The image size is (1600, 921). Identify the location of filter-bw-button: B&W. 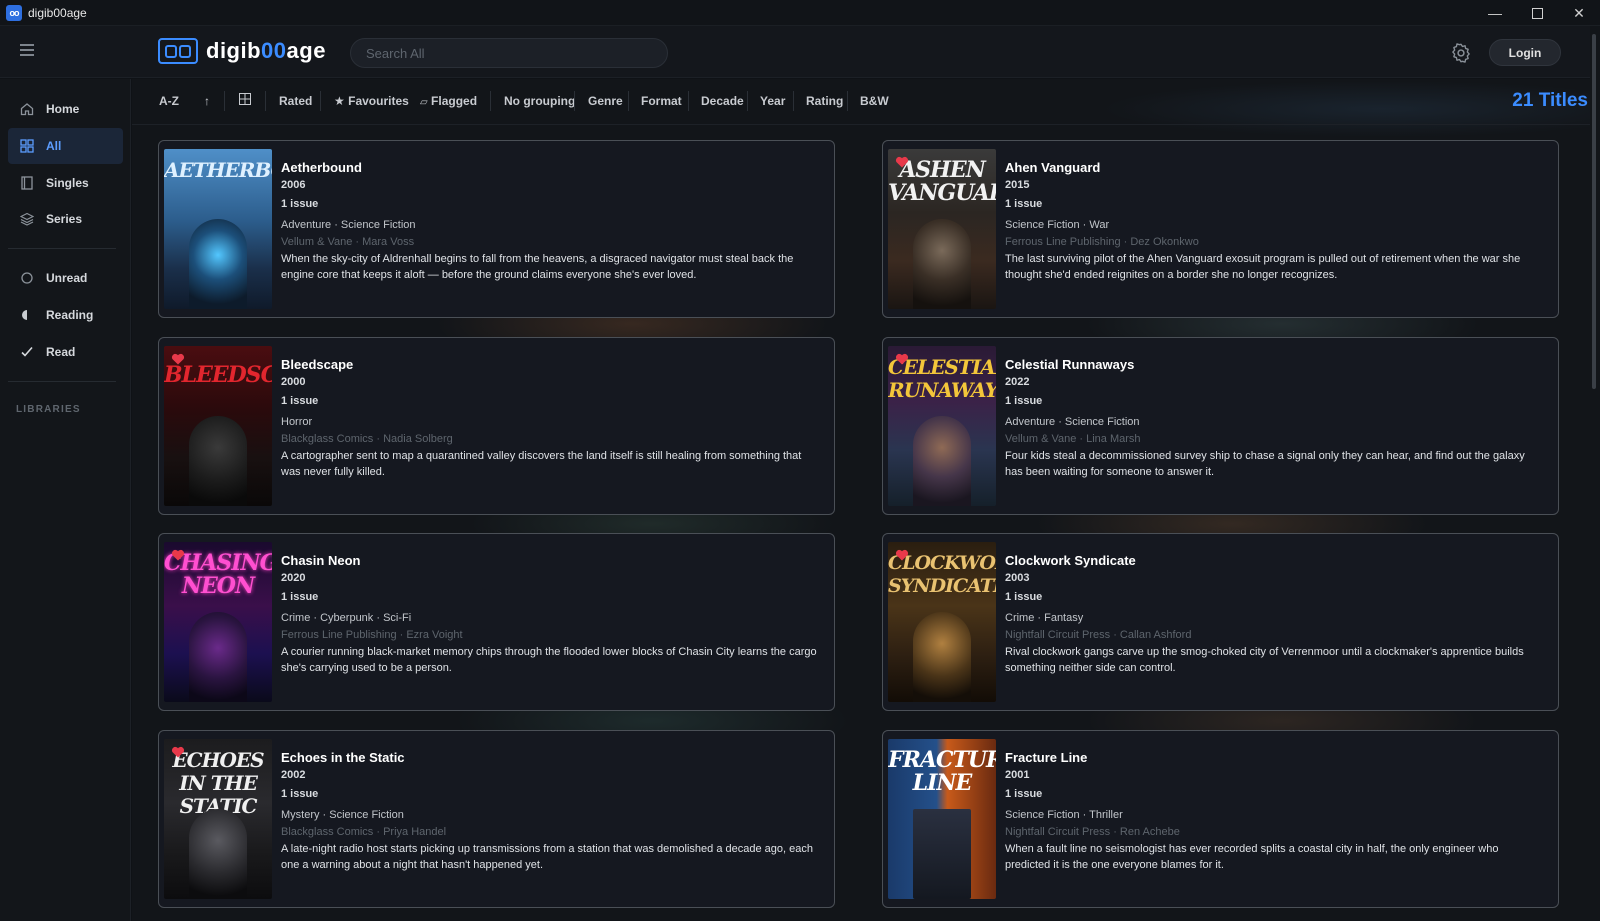
(874, 101).